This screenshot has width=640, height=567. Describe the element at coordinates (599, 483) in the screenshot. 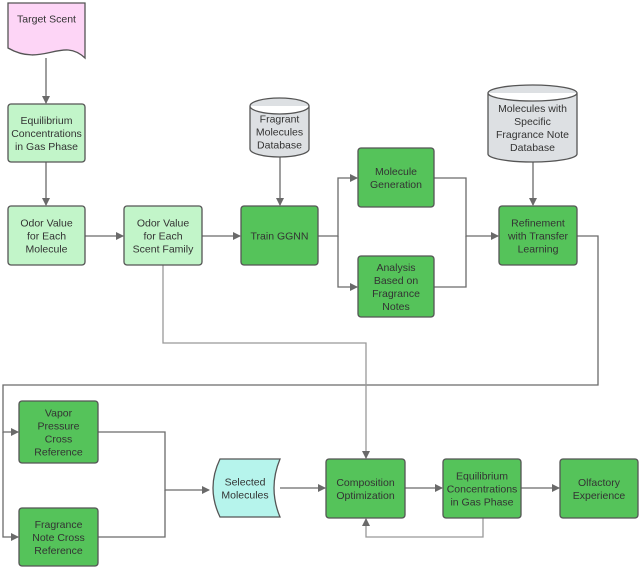

I see `node-label: Olfactory` at that location.